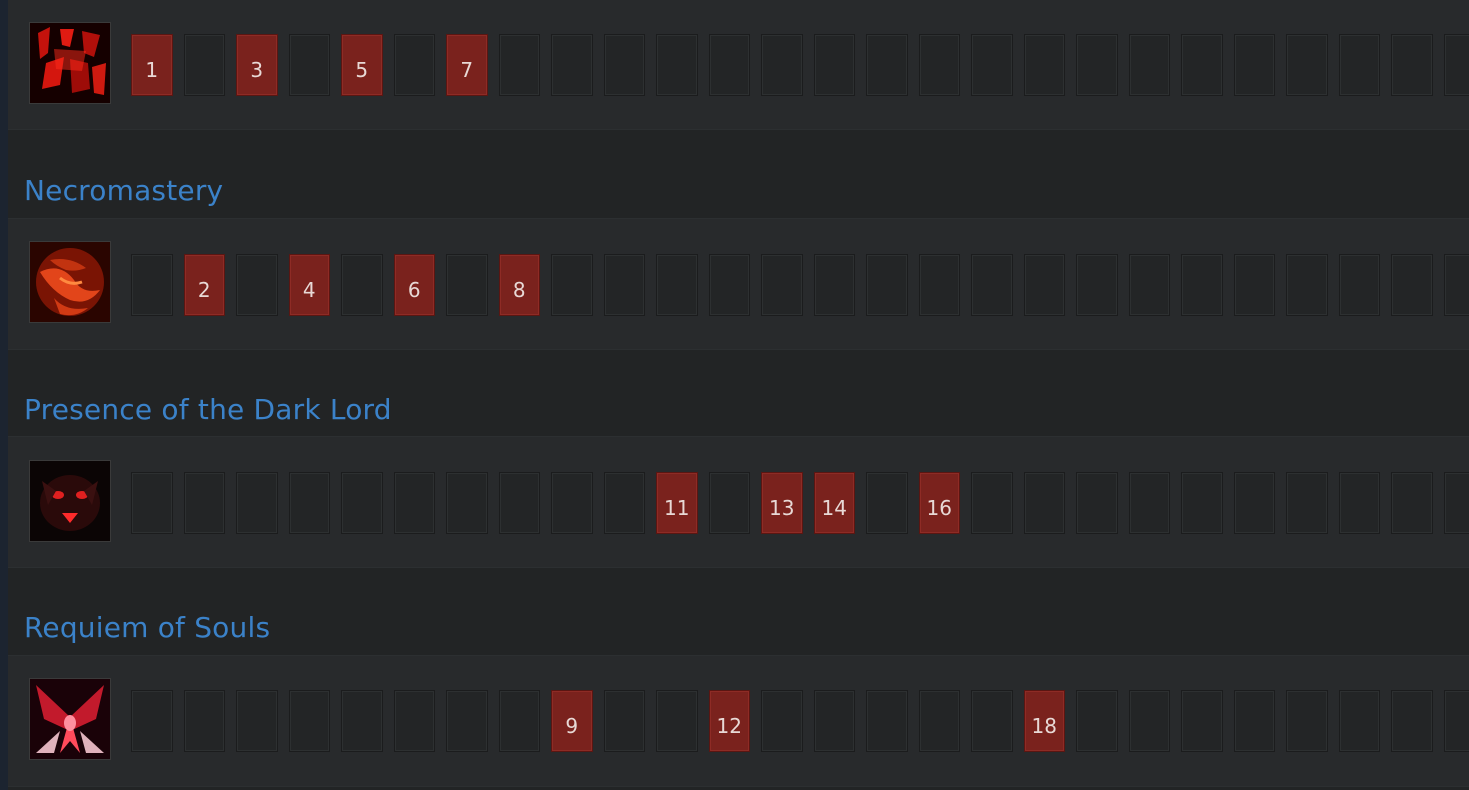 This screenshot has width=1469, height=790. What do you see at coordinates (414, 285) in the screenshot?
I see `level-slot: 6` at bounding box center [414, 285].